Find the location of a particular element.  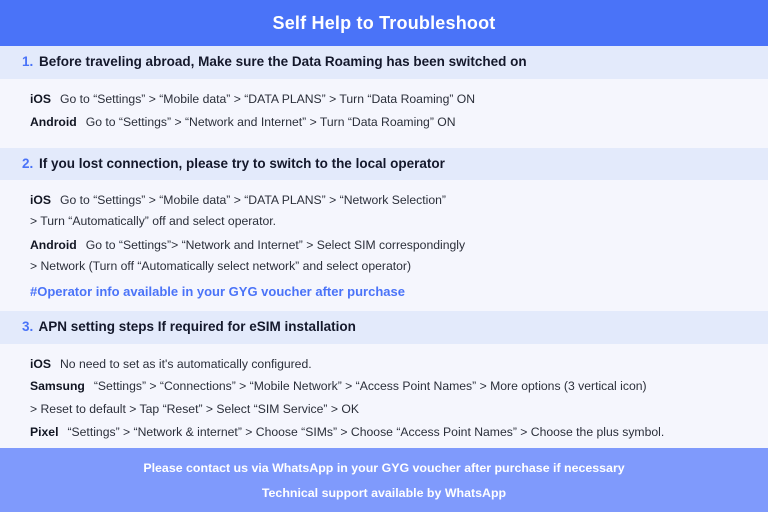

footer-support-line: Technical support available by WhatsApp is located at coordinates (384, 492).